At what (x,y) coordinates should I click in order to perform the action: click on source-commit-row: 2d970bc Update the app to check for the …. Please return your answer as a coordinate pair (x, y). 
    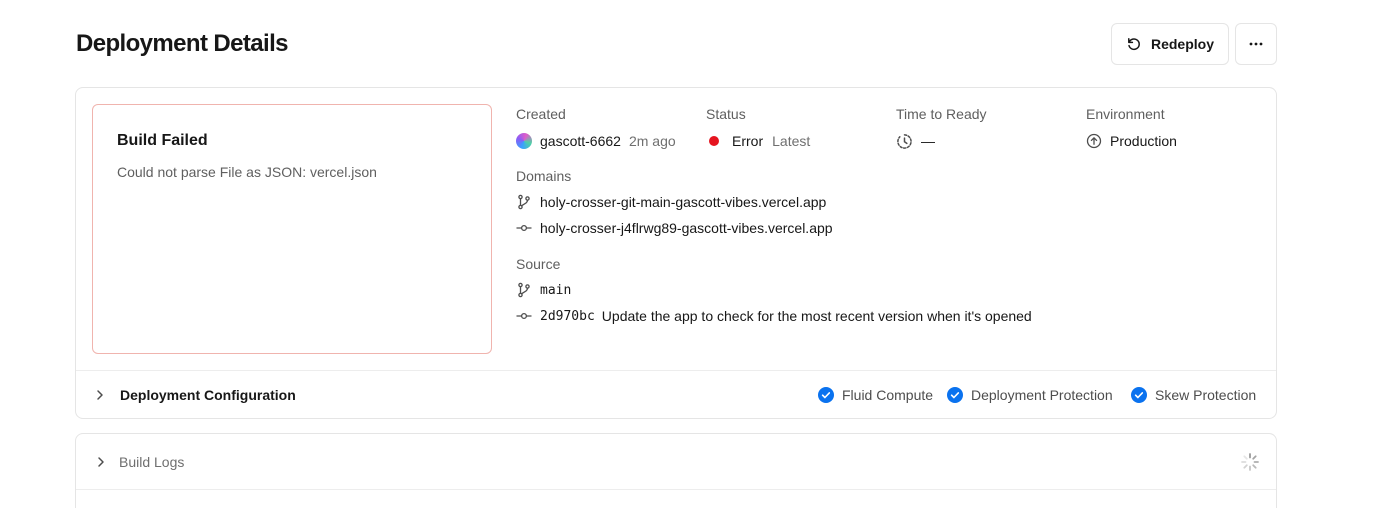
    Looking at the image, I should click on (774, 316).